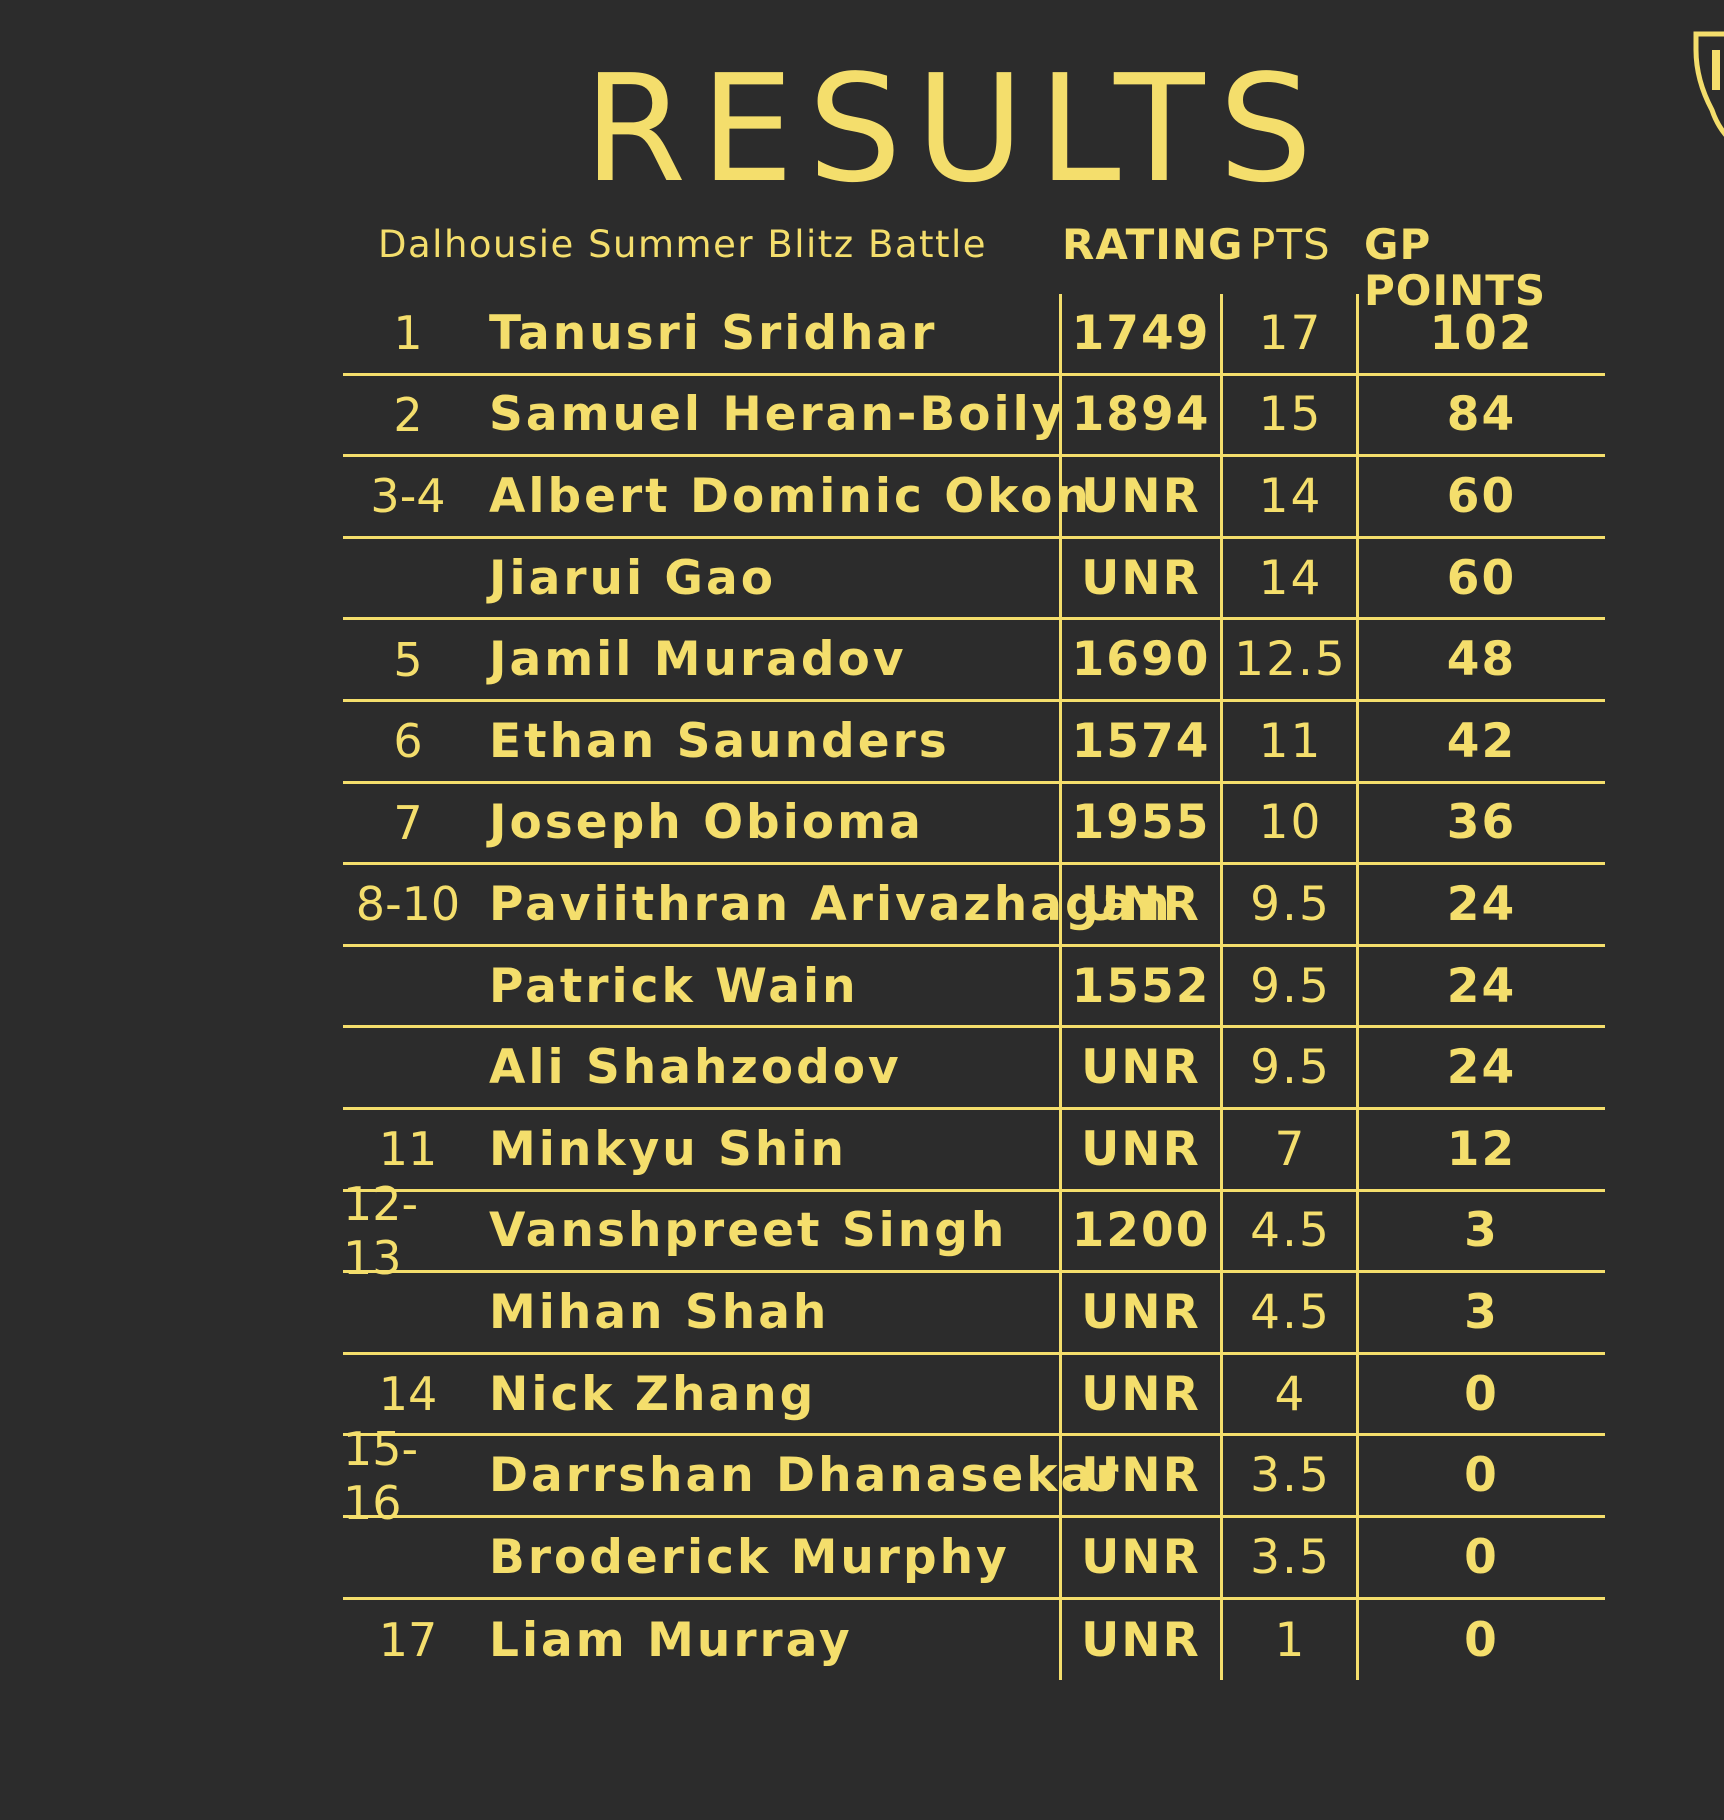 The height and width of the screenshot is (1820, 1724). What do you see at coordinates (974, 661) in the screenshot?
I see `table-row: 5 Jamil Muradov 1690 12.5 48` at bounding box center [974, 661].